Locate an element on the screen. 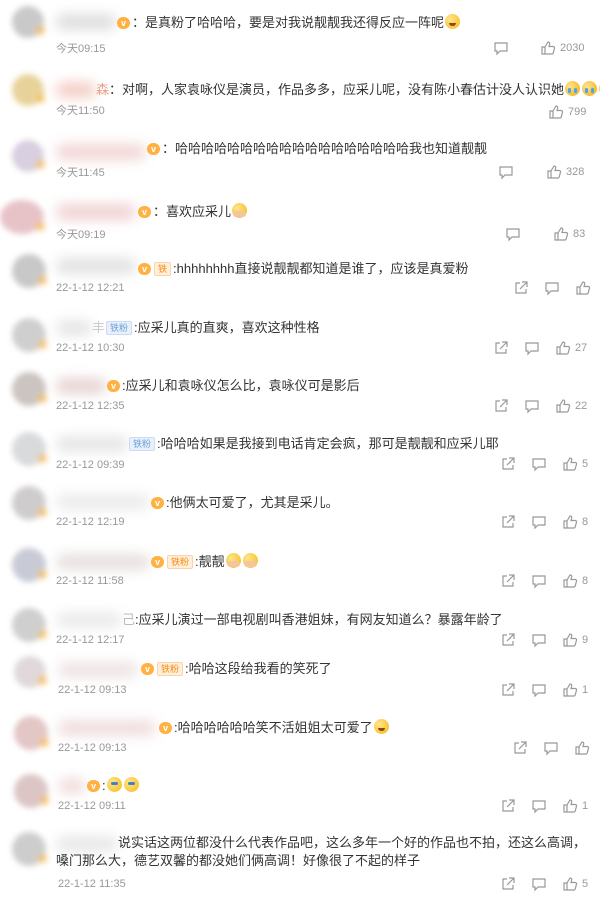  comment-body: v 铁粉:靓靓 is located at coordinates (204, 562).